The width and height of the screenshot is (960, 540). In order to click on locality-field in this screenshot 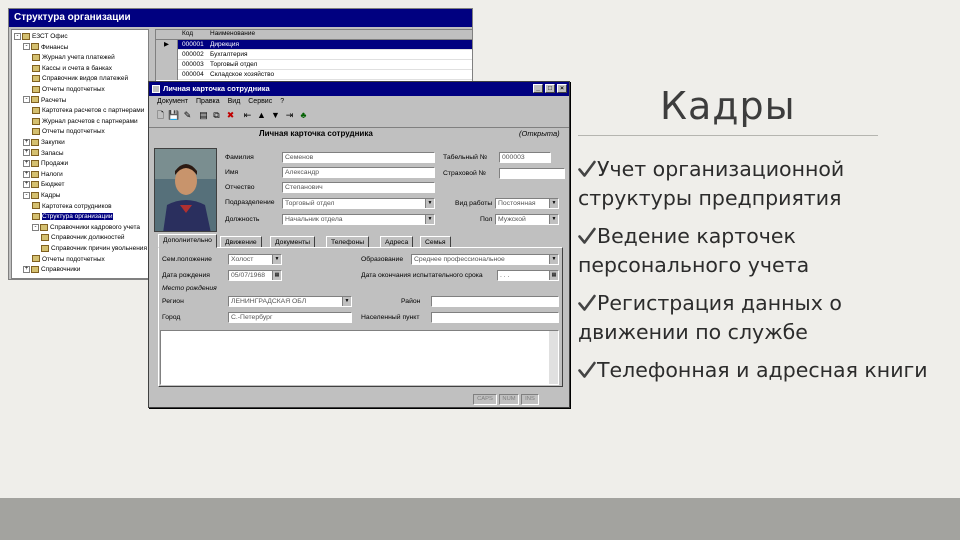, I will do `click(495, 317)`.